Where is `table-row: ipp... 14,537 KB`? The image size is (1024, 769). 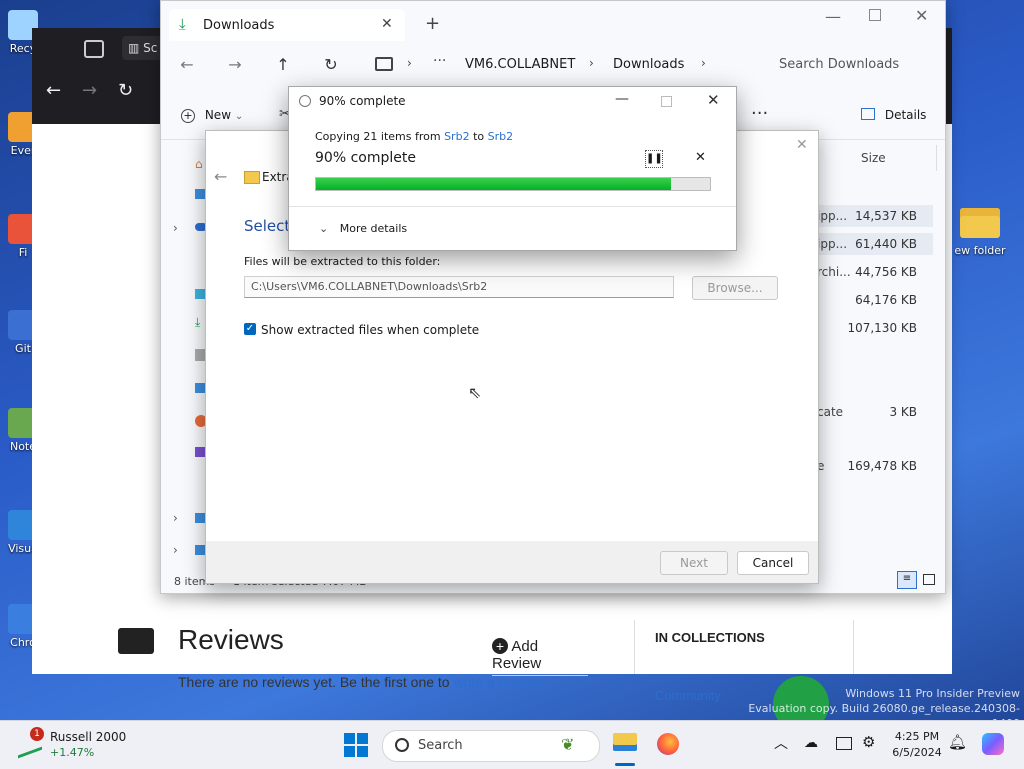
table-row: ipp... 14,537 KB is located at coordinates (867, 216).